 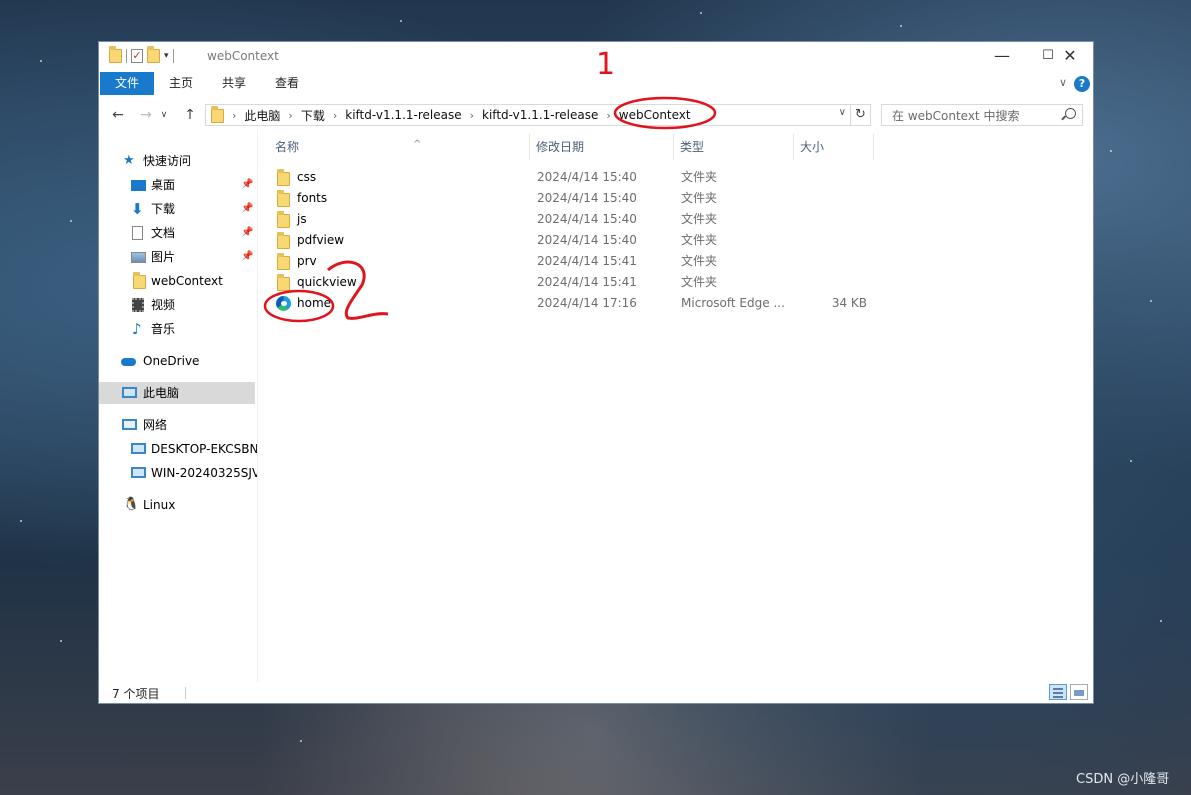 I want to click on sidebar-item-pictures: 图片 📌, so click(x=177, y=257).